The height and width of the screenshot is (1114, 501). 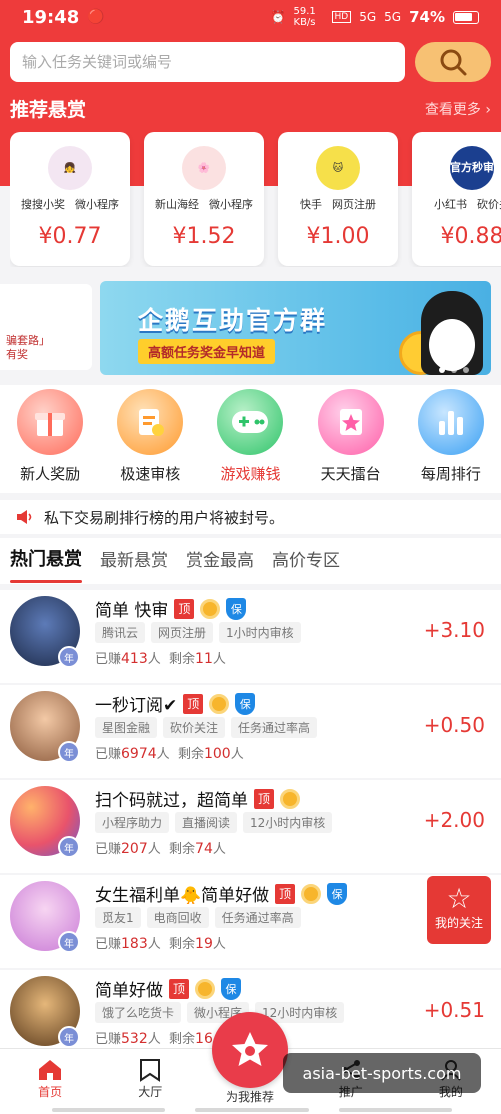 What do you see at coordinates (24, 517) in the screenshot?
I see `speaker-icon` at bounding box center [24, 517].